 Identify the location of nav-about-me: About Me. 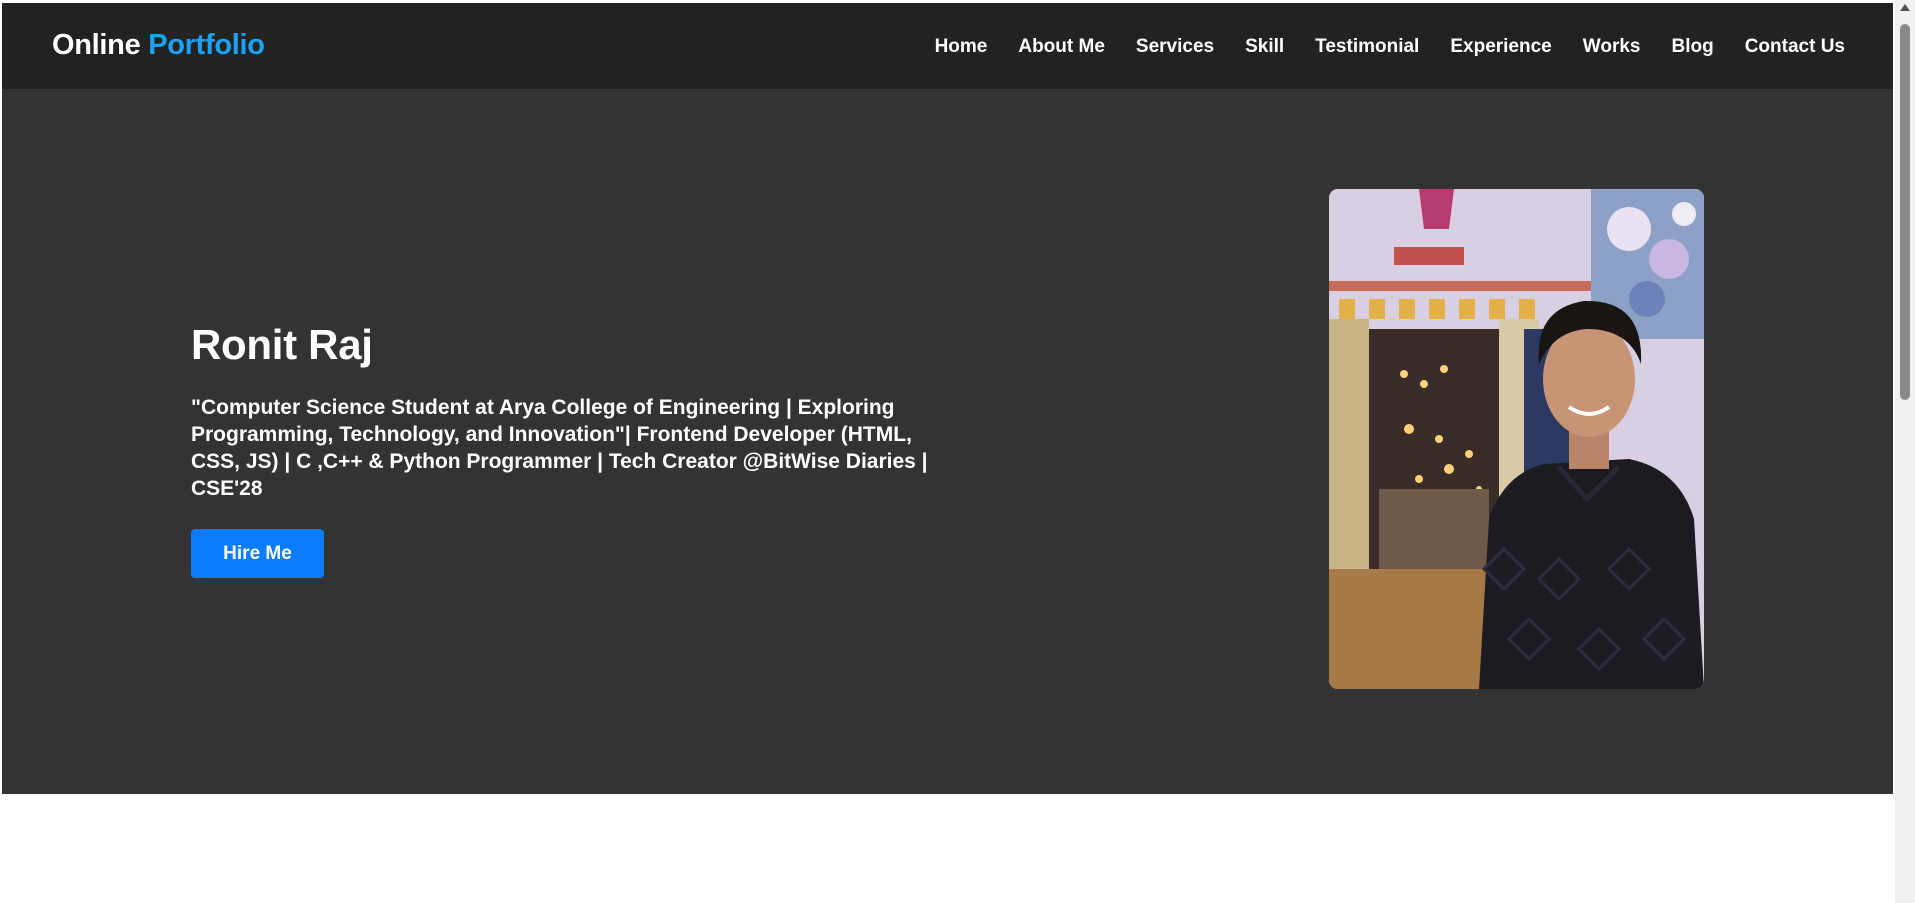
(1061, 47).